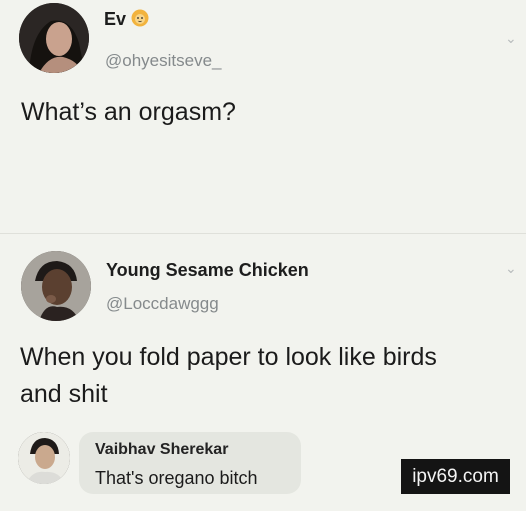 This screenshot has width=526, height=511. I want to click on display-name: Ev, so click(126, 19).